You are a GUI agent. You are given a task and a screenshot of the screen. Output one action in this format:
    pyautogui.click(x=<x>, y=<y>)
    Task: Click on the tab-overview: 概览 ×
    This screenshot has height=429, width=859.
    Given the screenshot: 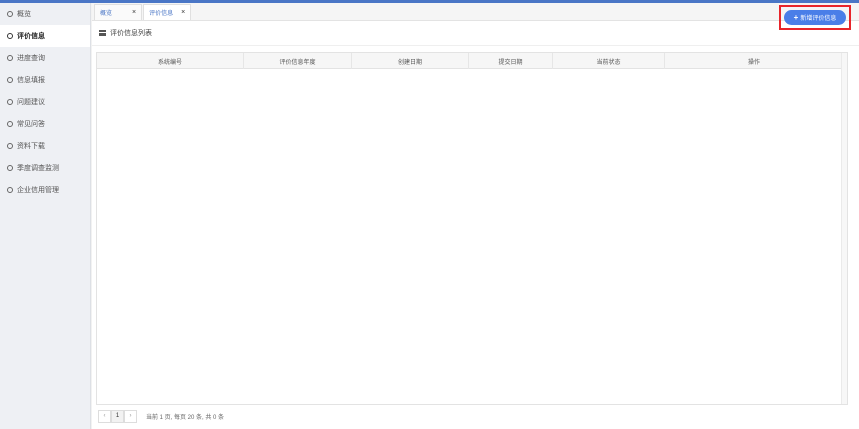 What is the action you would take?
    pyautogui.click(x=118, y=12)
    